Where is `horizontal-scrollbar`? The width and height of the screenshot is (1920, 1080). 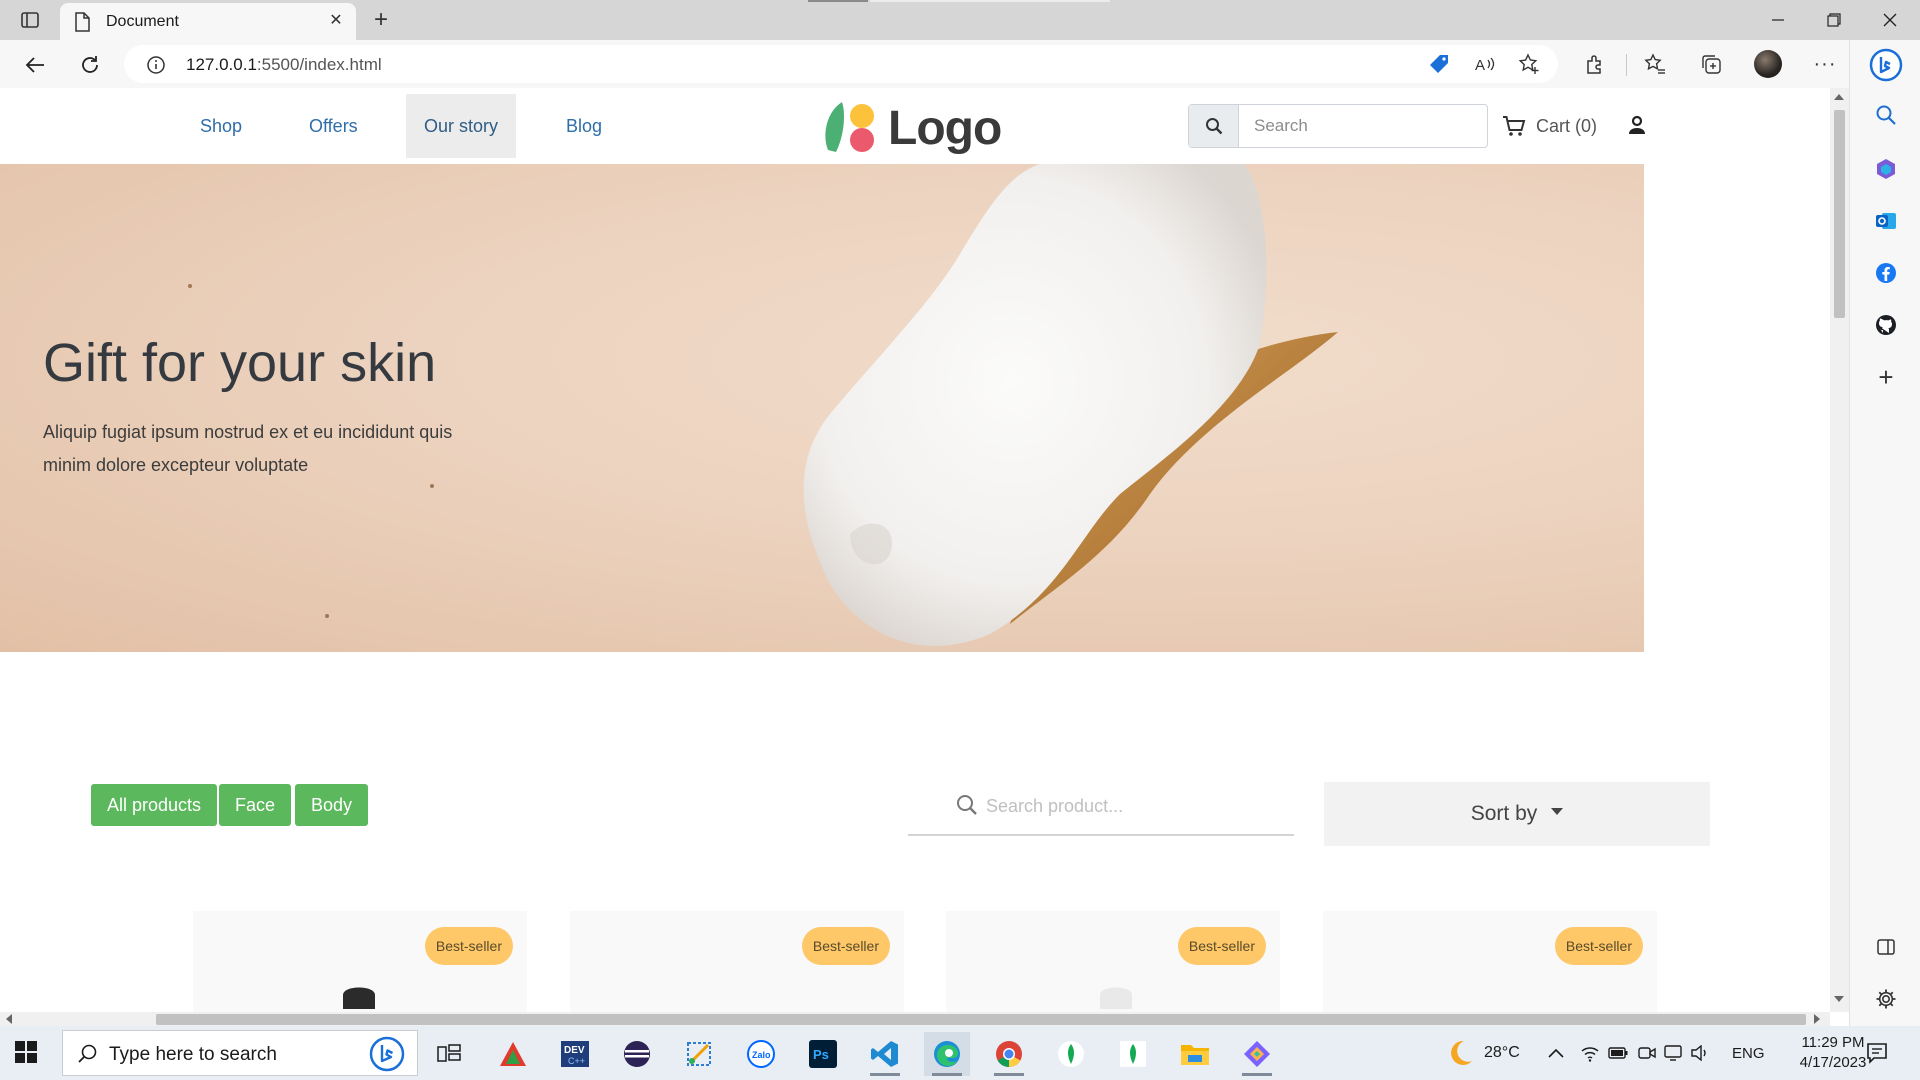 horizontal-scrollbar is located at coordinates (915, 1019).